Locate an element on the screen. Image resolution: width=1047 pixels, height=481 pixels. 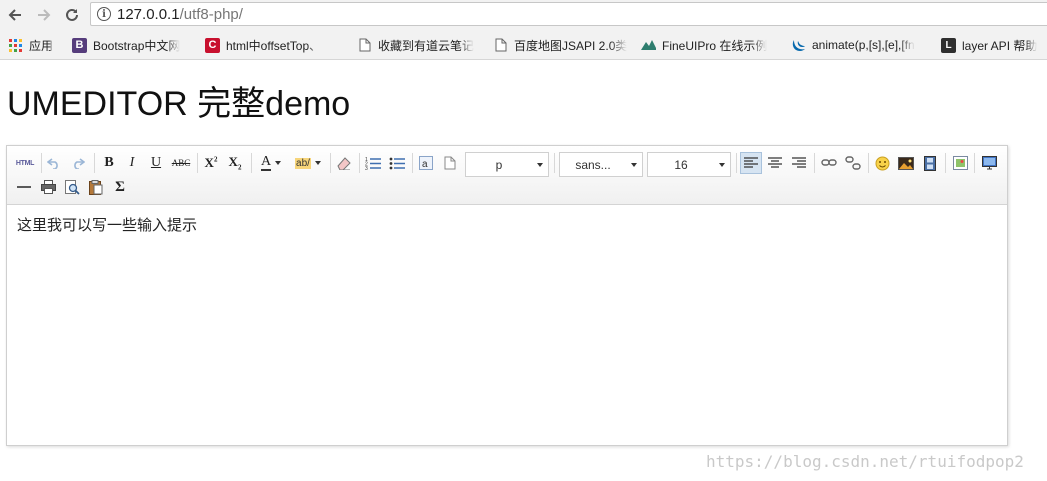
bookmark-label: html中offsetTop、 is located at coordinates (274, 45).